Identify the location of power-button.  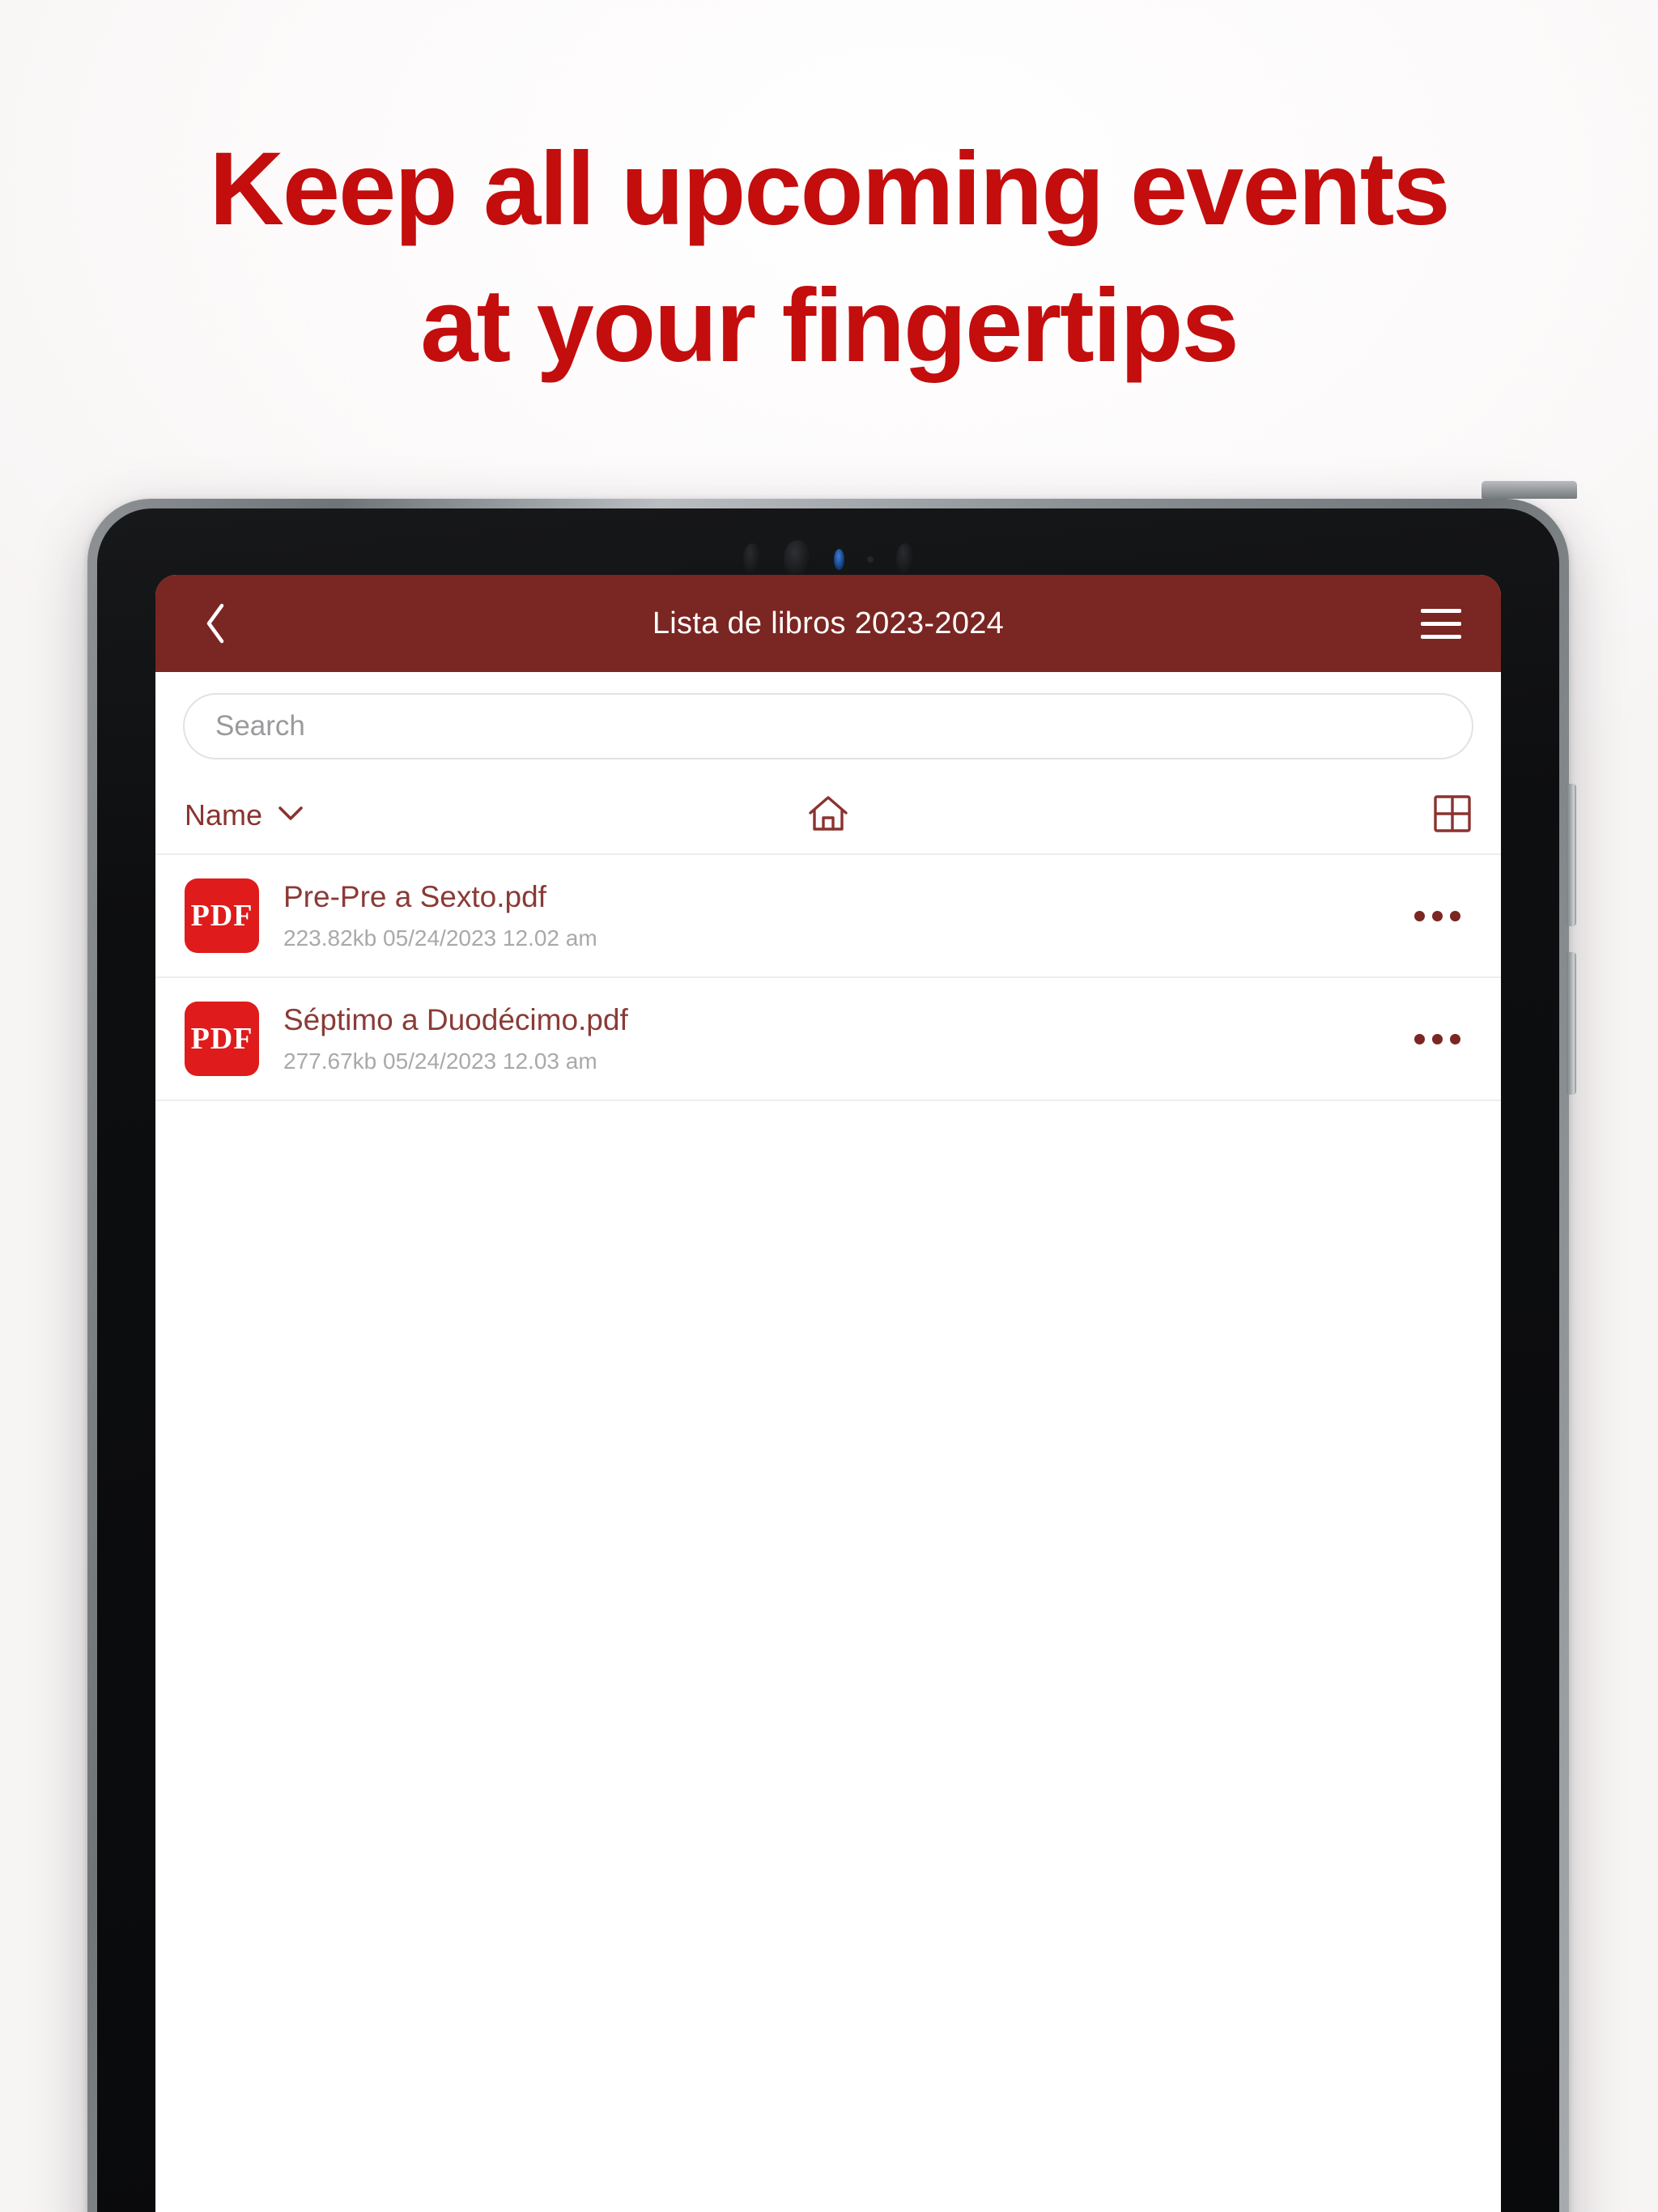
(1529, 490).